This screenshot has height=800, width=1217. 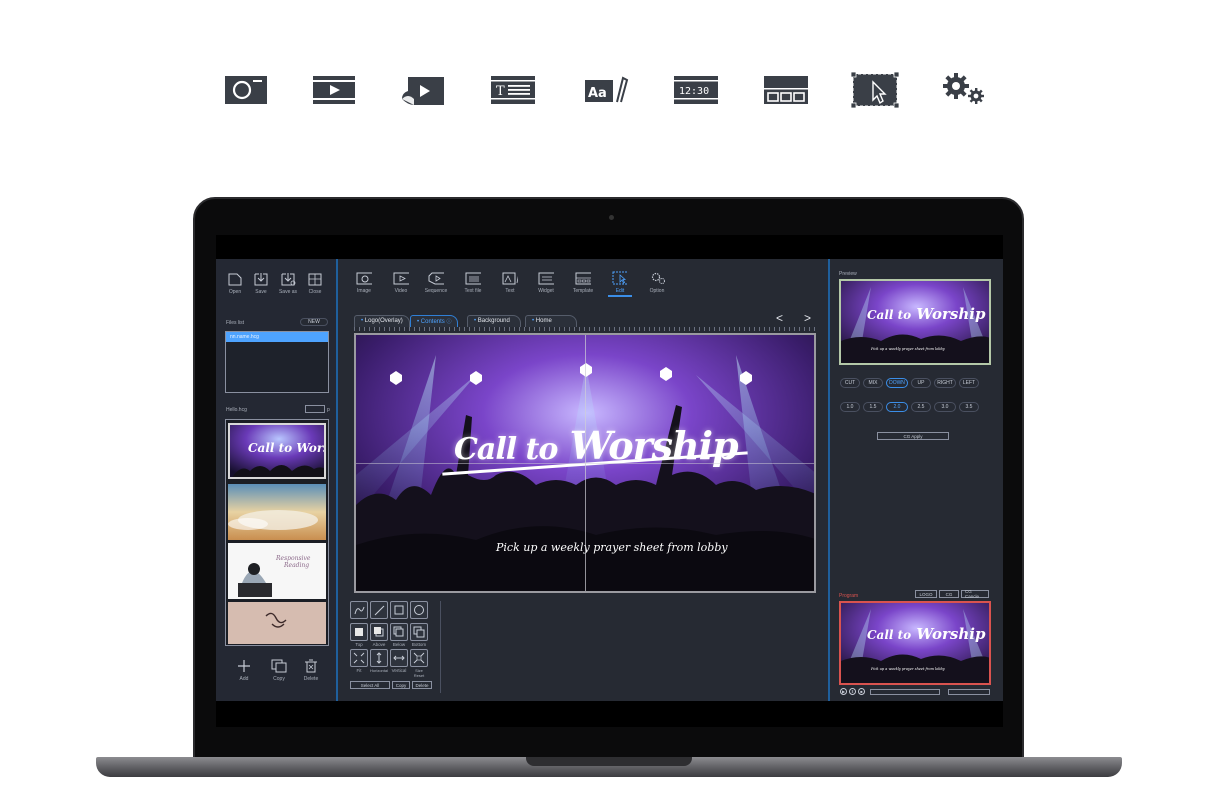 What do you see at coordinates (945, 407) in the screenshot?
I see `speed-3-0-button: 3.0` at bounding box center [945, 407].